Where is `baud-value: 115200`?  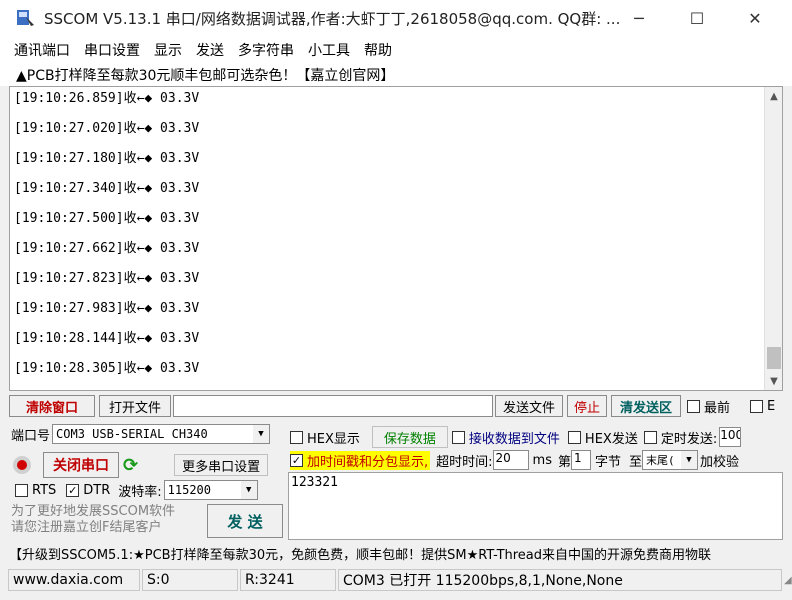 baud-value: 115200 is located at coordinates (189, 490).